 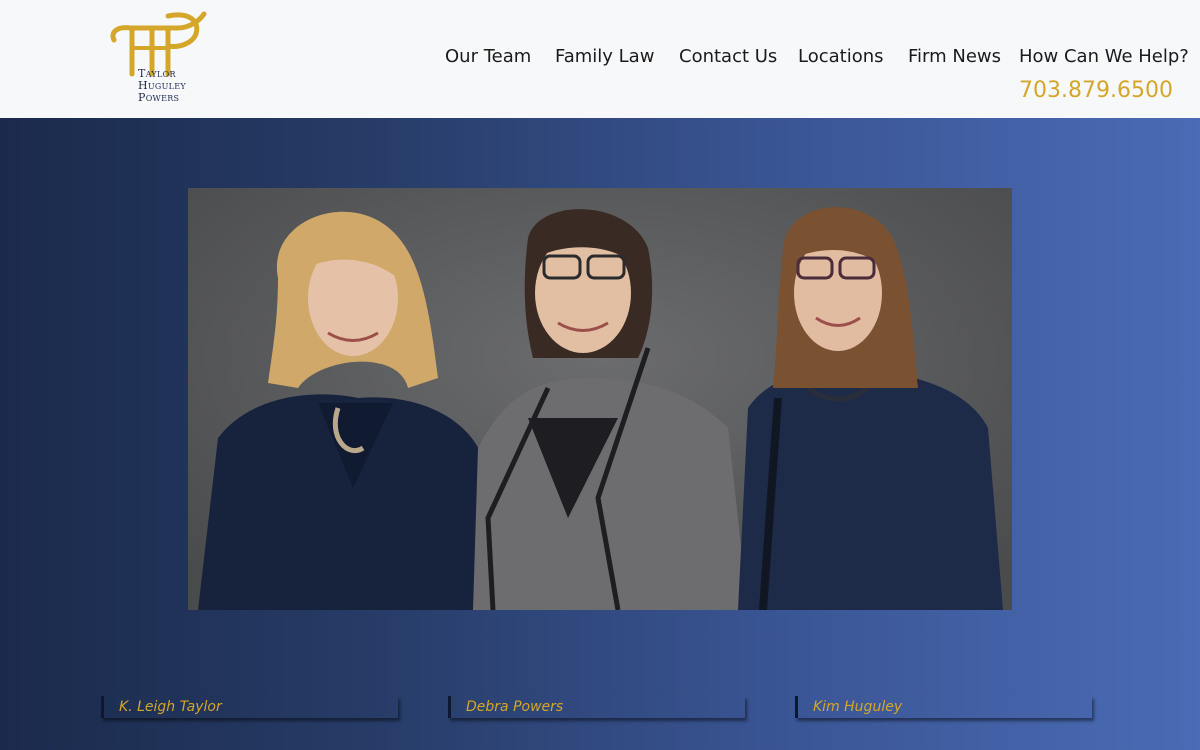 What do you see at coordinates (162, 86) in the screenshot?
I see `logo-text: Taylor Huguley Powers` at bounding box center [162, 86].